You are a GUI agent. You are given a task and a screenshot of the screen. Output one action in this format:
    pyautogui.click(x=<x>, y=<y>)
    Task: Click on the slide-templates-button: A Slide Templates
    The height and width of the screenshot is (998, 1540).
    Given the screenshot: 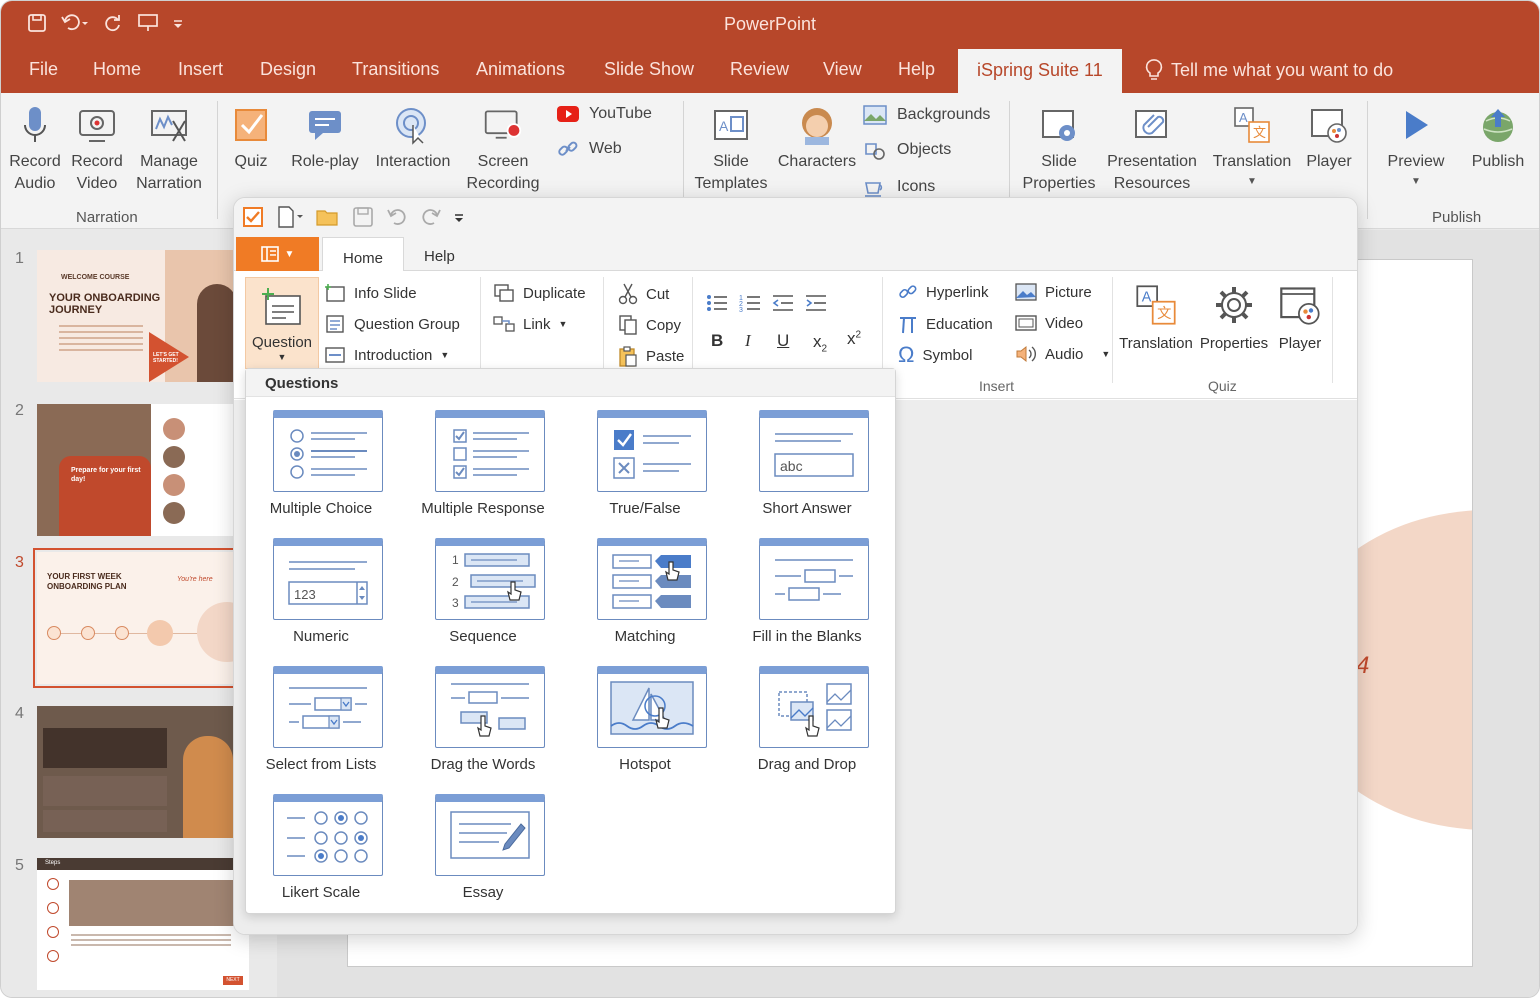 What is the action you would take?
    pyautogui.click(x=731, y=150)
    